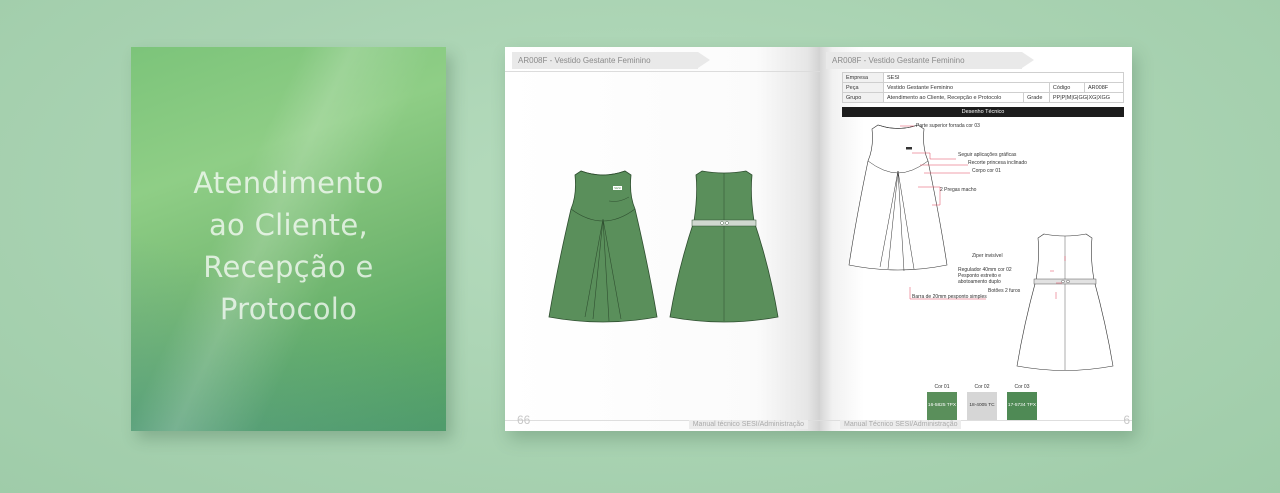 The image size is (1280, 493). I want to click on page-number: 6, so click(1126, 420).